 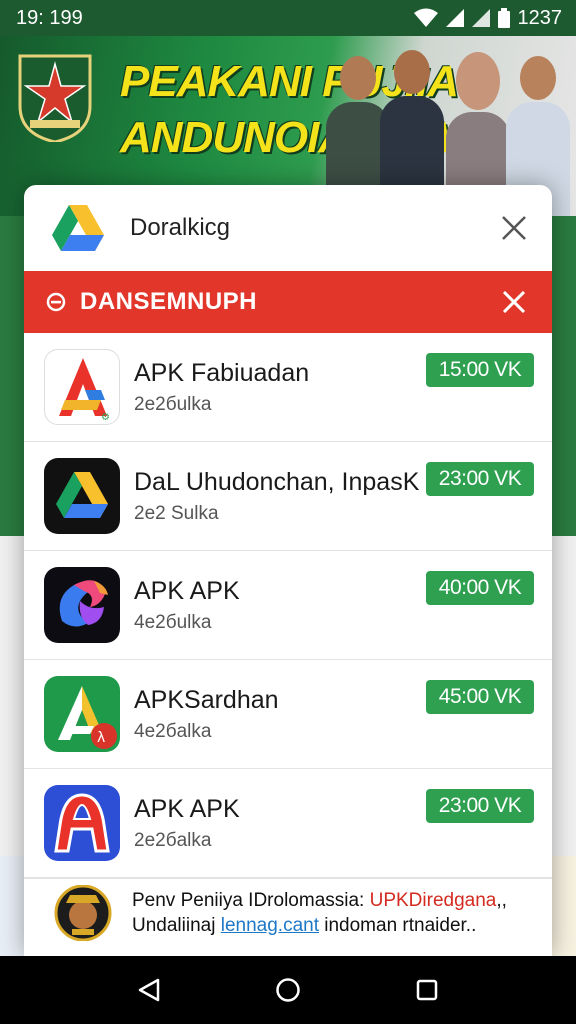 What do you see at coordinates (176, 513) in the screenshot?
I see `app-size: 2e2 Sulka` at bounding box center [176, 513].